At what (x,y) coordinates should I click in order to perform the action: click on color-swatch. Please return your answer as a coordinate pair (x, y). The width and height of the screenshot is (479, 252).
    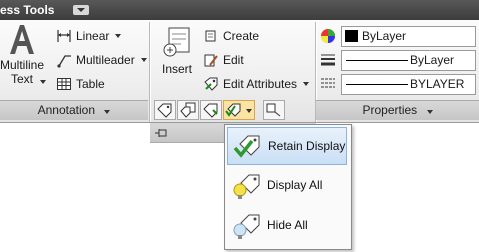
    Looking at the image, I should click on (351, 36).